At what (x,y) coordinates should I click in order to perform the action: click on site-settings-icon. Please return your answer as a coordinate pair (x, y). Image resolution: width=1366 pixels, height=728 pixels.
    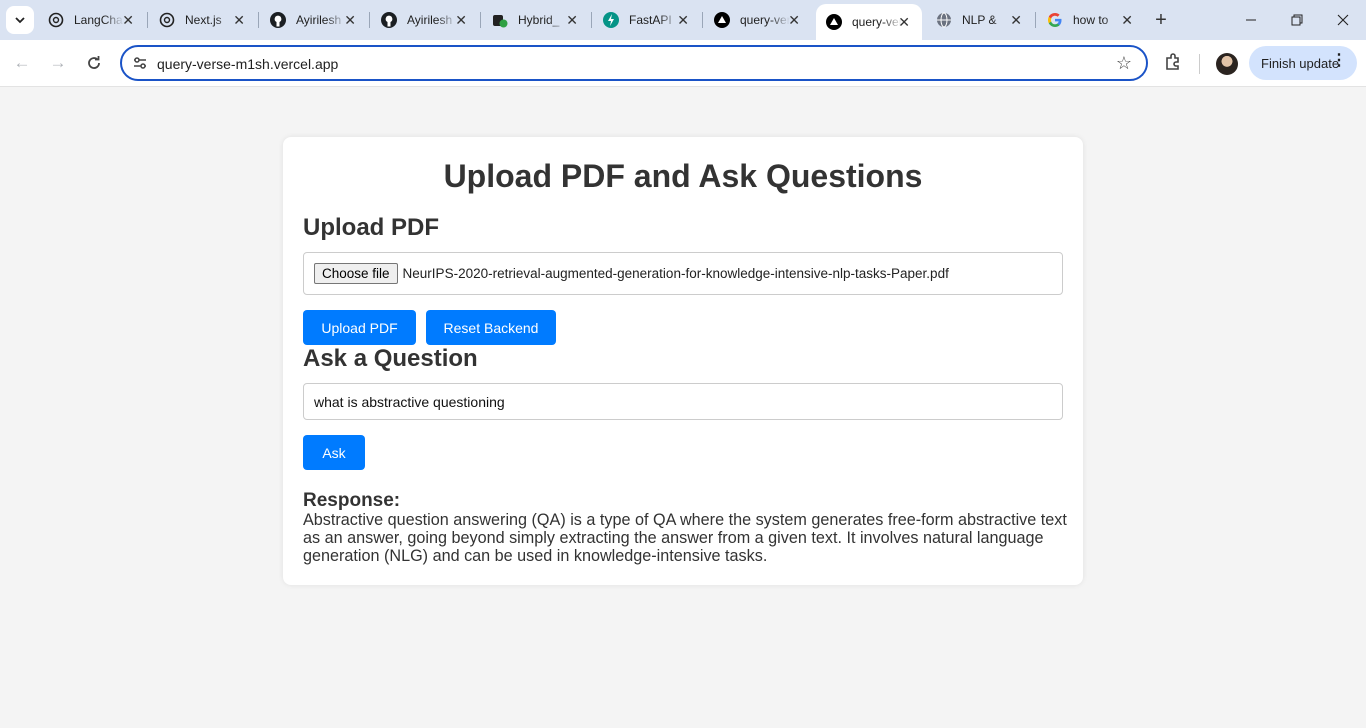
    Looking at the image, I should click on (140, 65).